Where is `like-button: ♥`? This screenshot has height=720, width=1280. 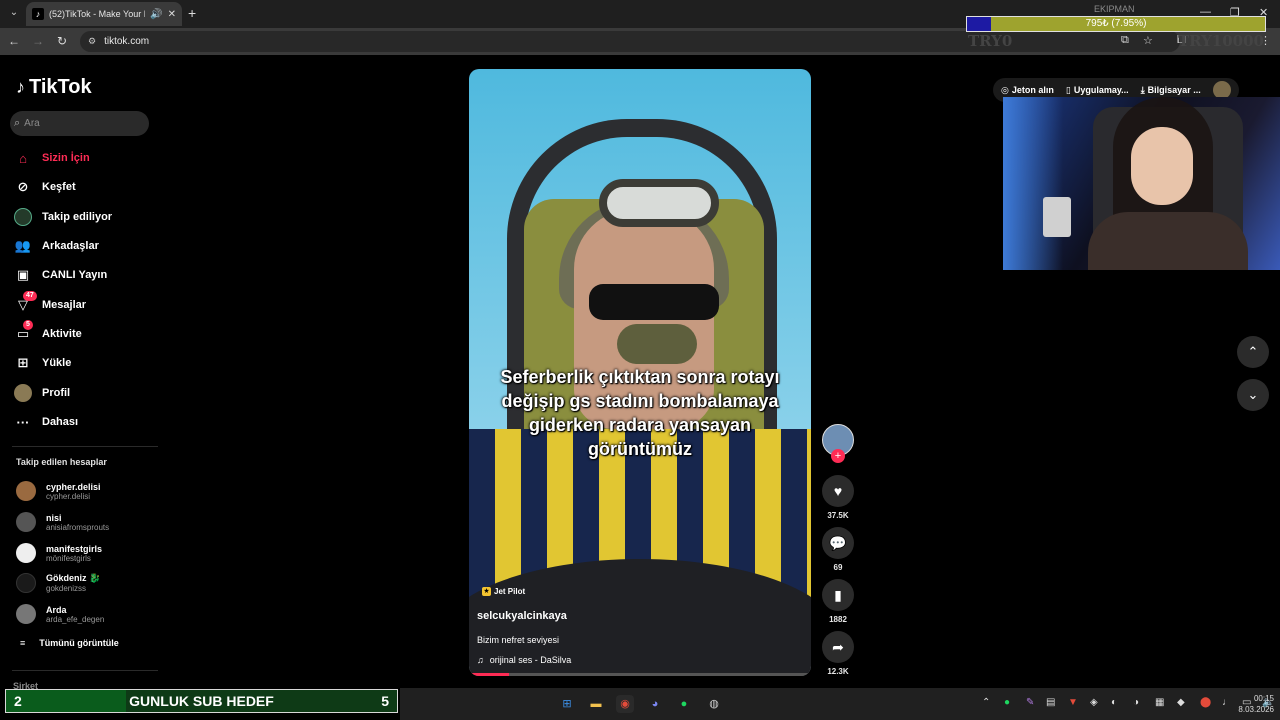
like-button: ♥ is located at coordinates (838, 491).